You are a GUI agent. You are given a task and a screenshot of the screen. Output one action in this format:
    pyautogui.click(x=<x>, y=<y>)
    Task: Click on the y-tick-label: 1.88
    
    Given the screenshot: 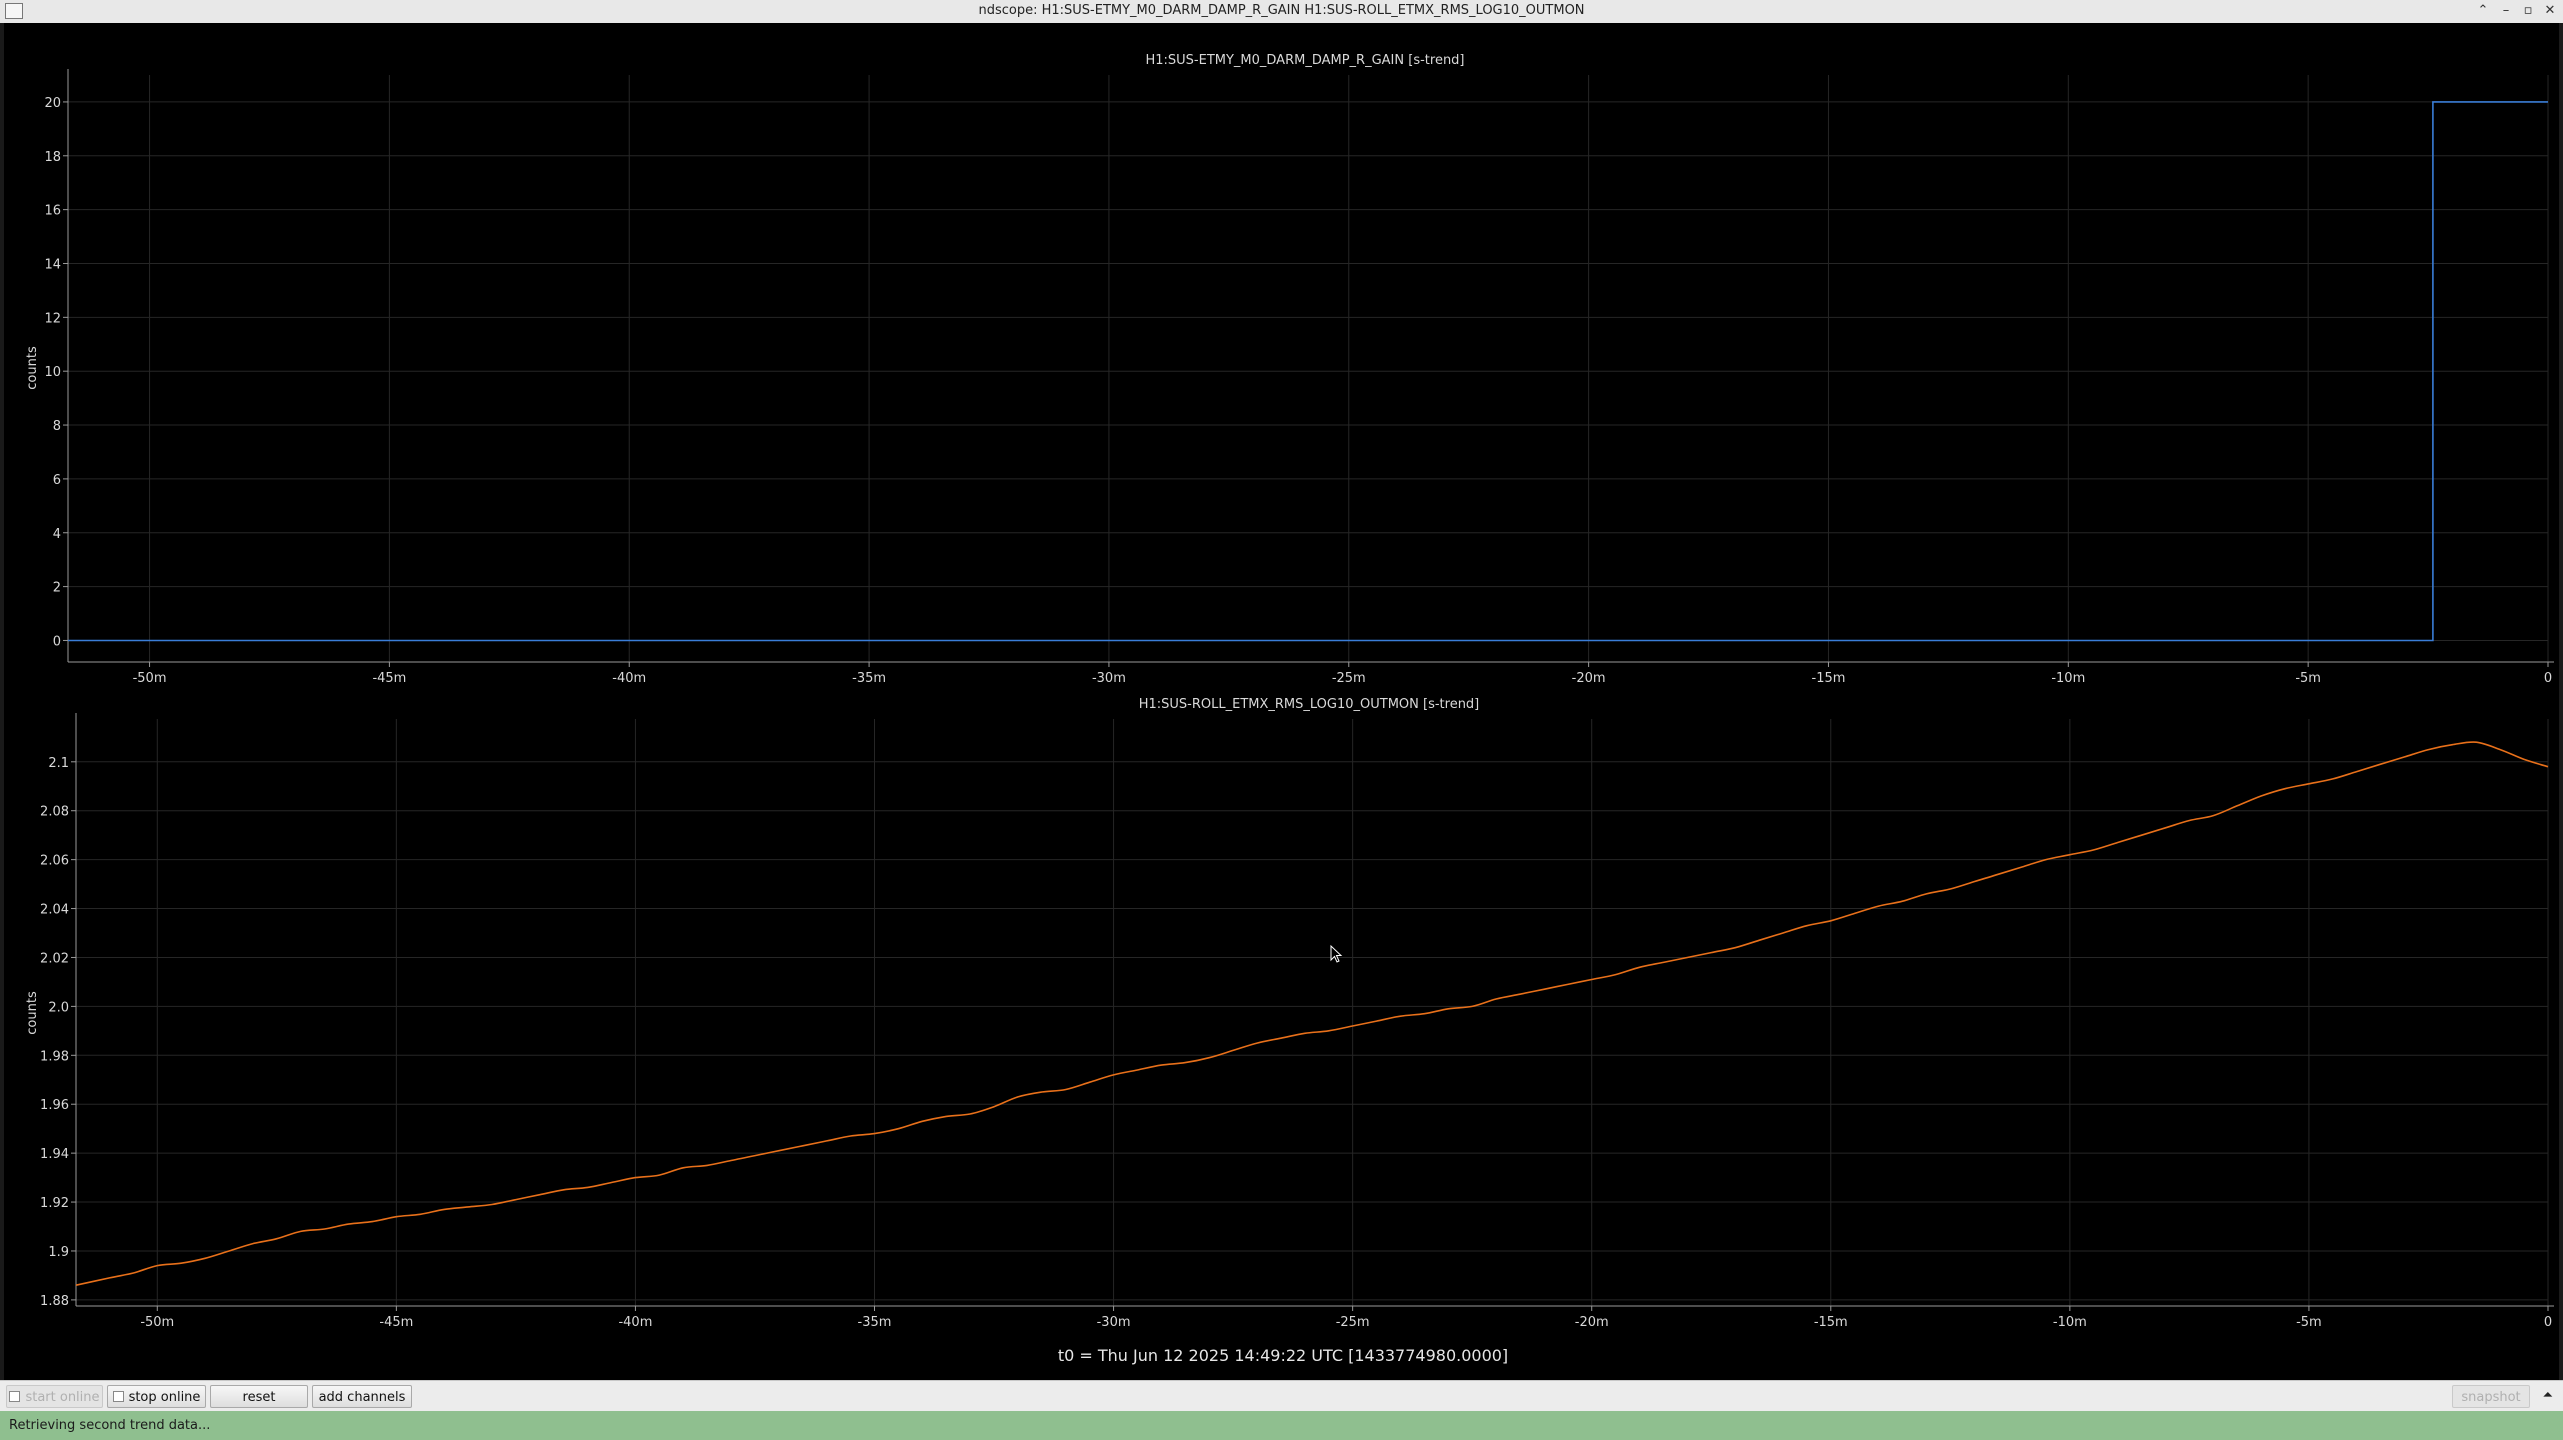 What is the action you would take?
    pyautogui.click(x=54, y=1301)
    